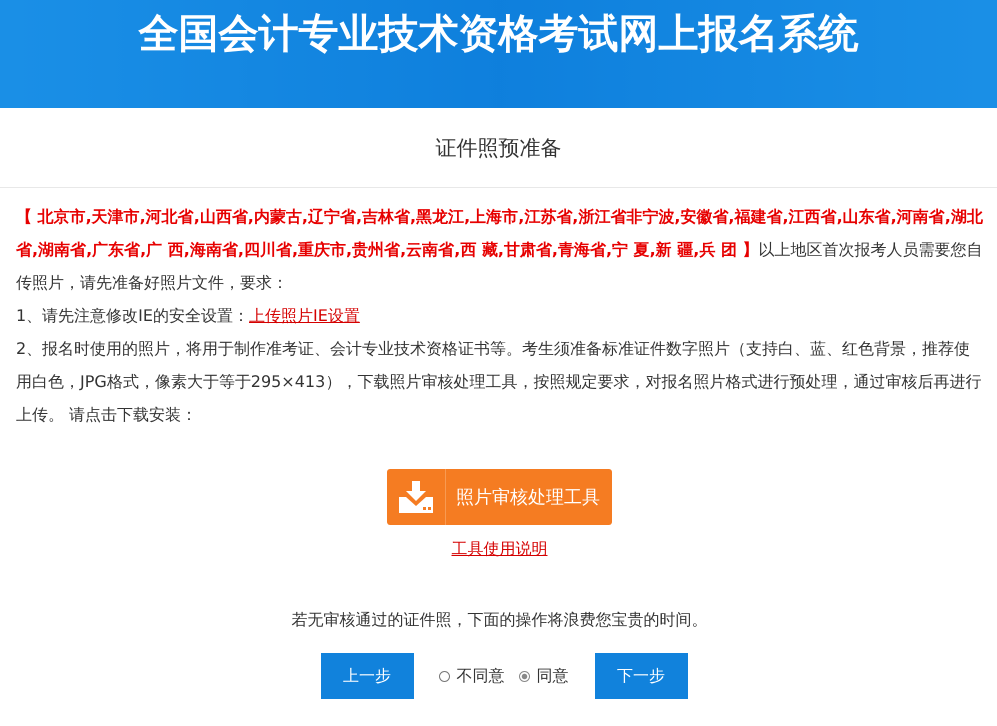 This screenshot has width=997, height=726. I want to click on next-step-button: 下一步, so click(641, 676).